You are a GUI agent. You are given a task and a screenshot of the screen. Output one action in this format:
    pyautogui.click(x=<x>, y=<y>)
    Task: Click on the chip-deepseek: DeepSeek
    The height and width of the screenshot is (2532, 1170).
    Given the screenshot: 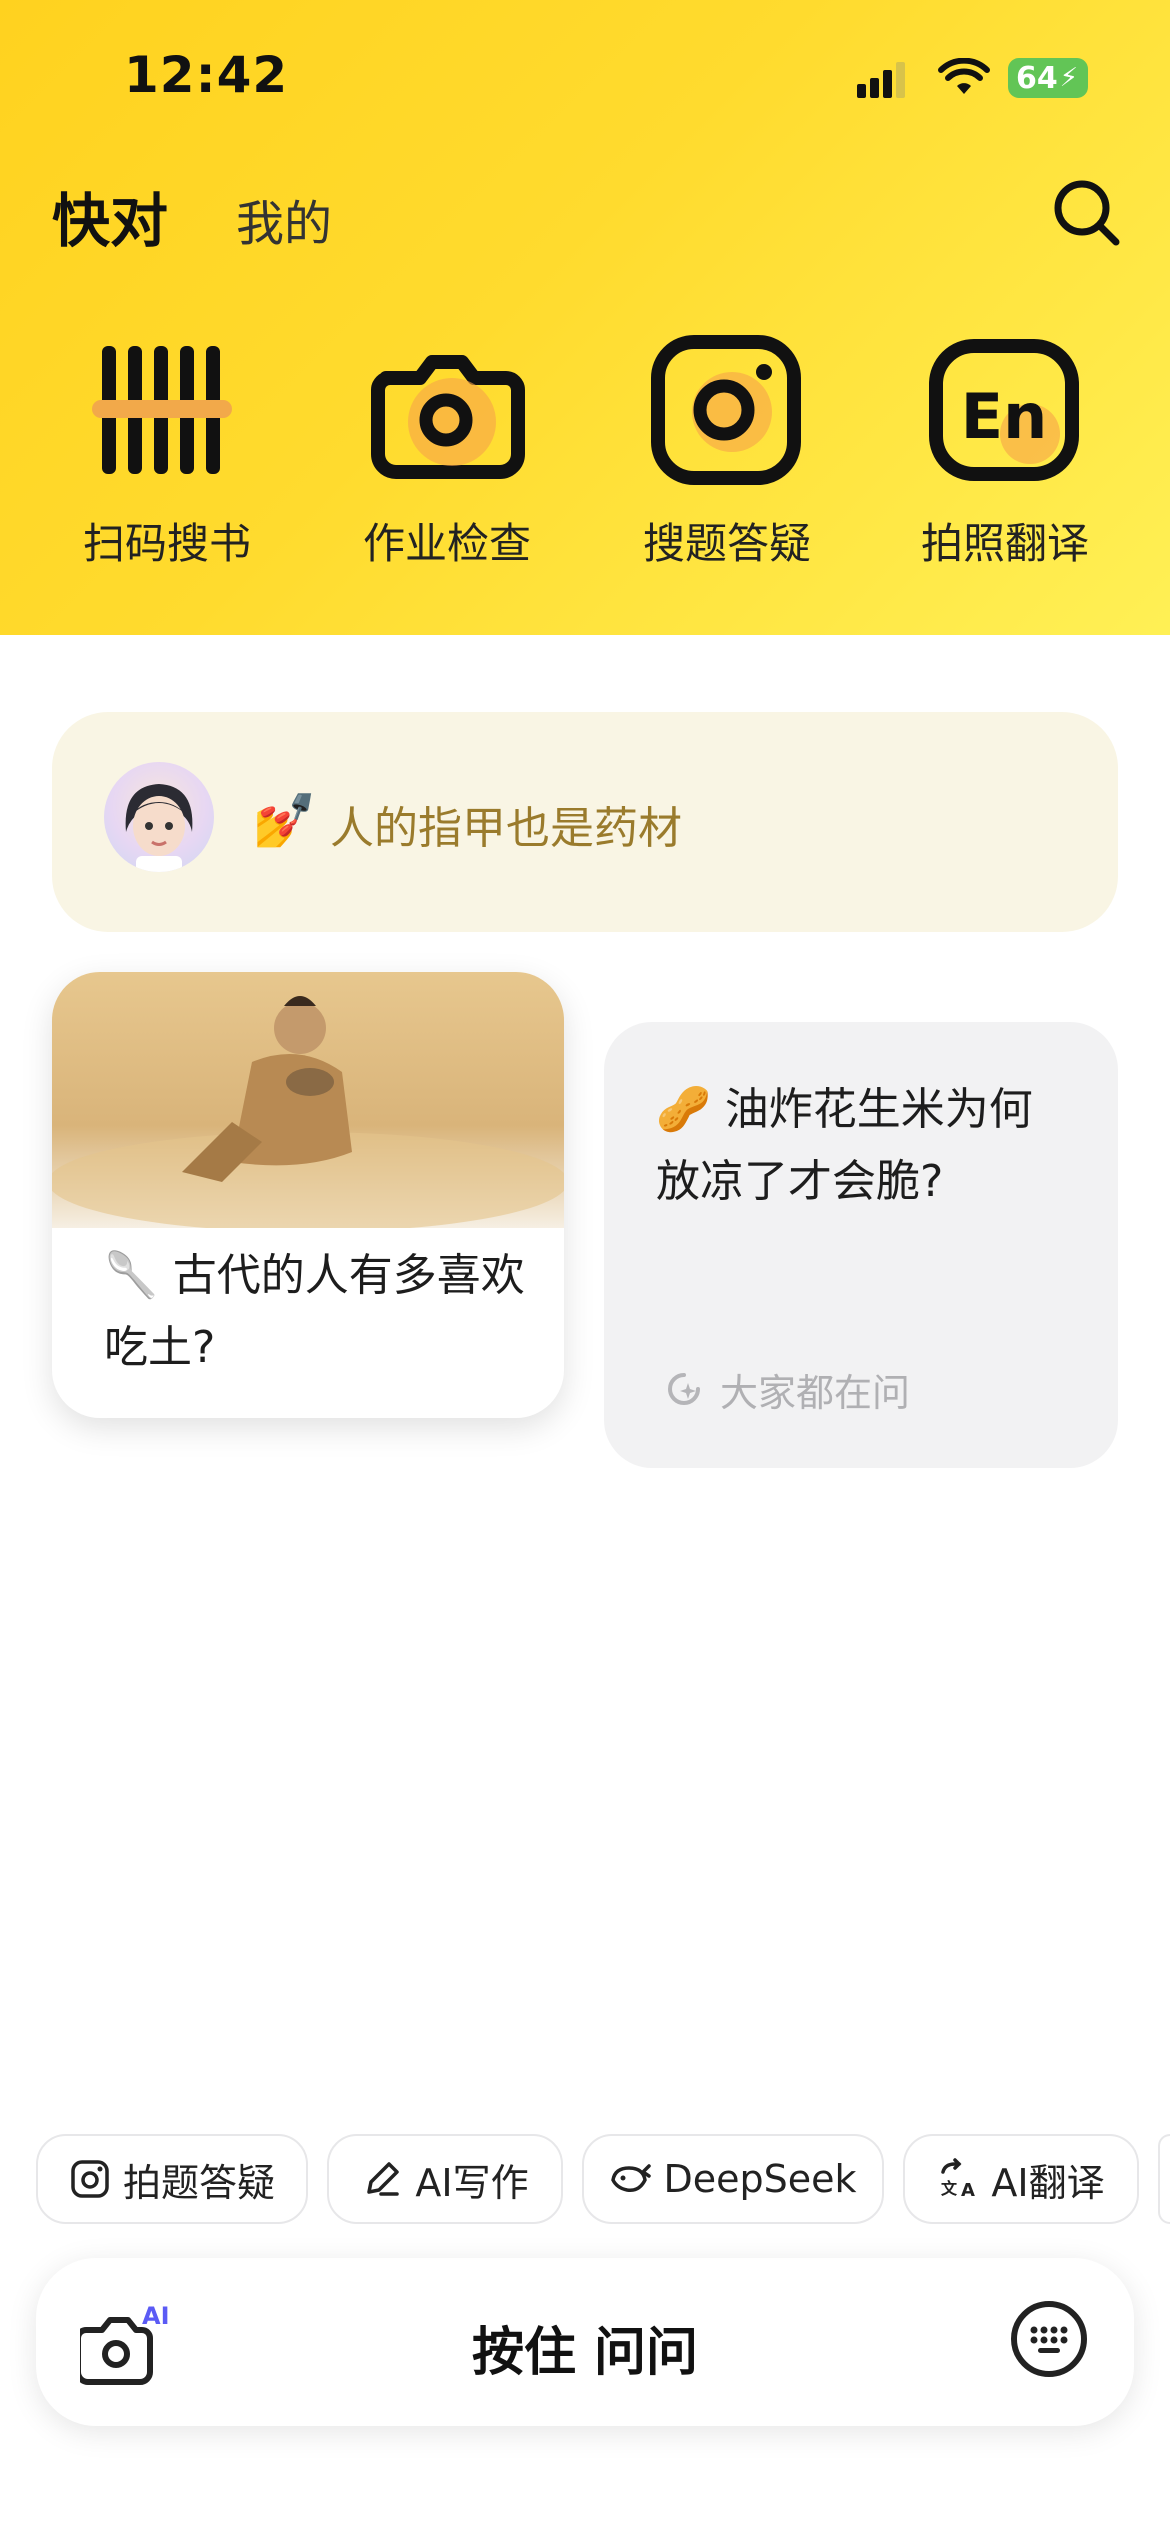 What is the action you would take?
    pyautogui.click(x=733, y=2179)
    